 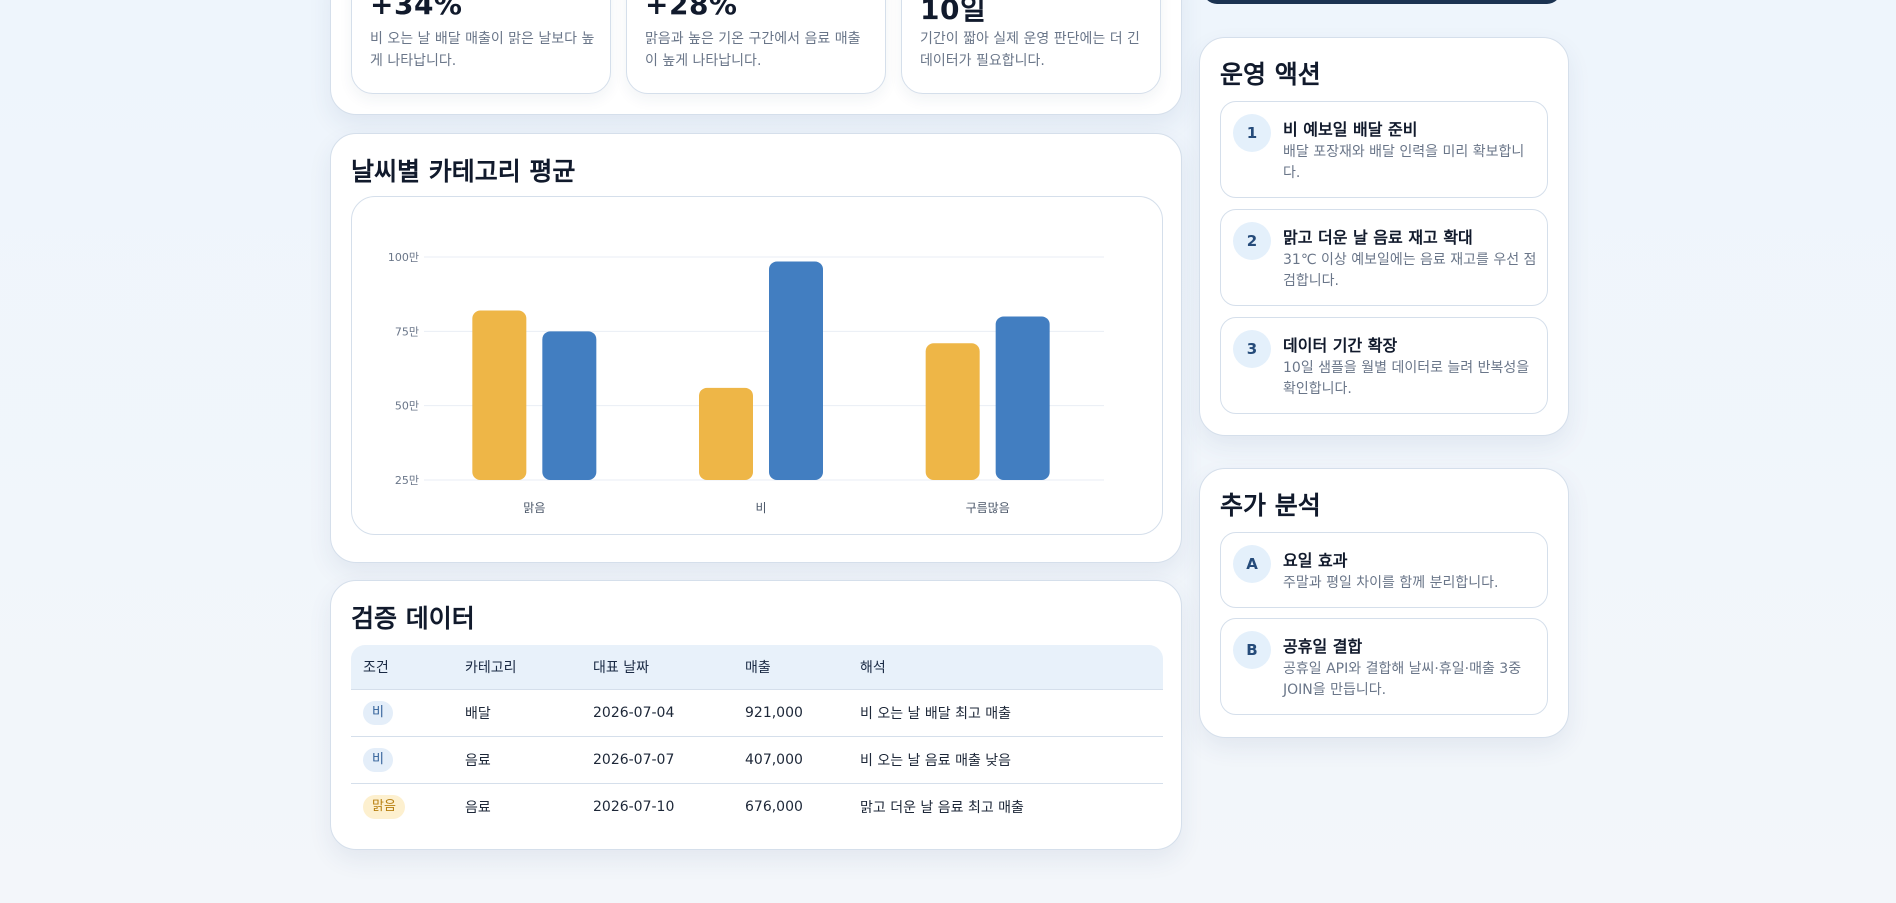 What do you see at coordinates (1406, 378) in the screenshot?
I see `action-desc: 10일 샘플을 월별 데이터로 늘려 반복성을 확인합니다.` at bounding box center [1406, 378].